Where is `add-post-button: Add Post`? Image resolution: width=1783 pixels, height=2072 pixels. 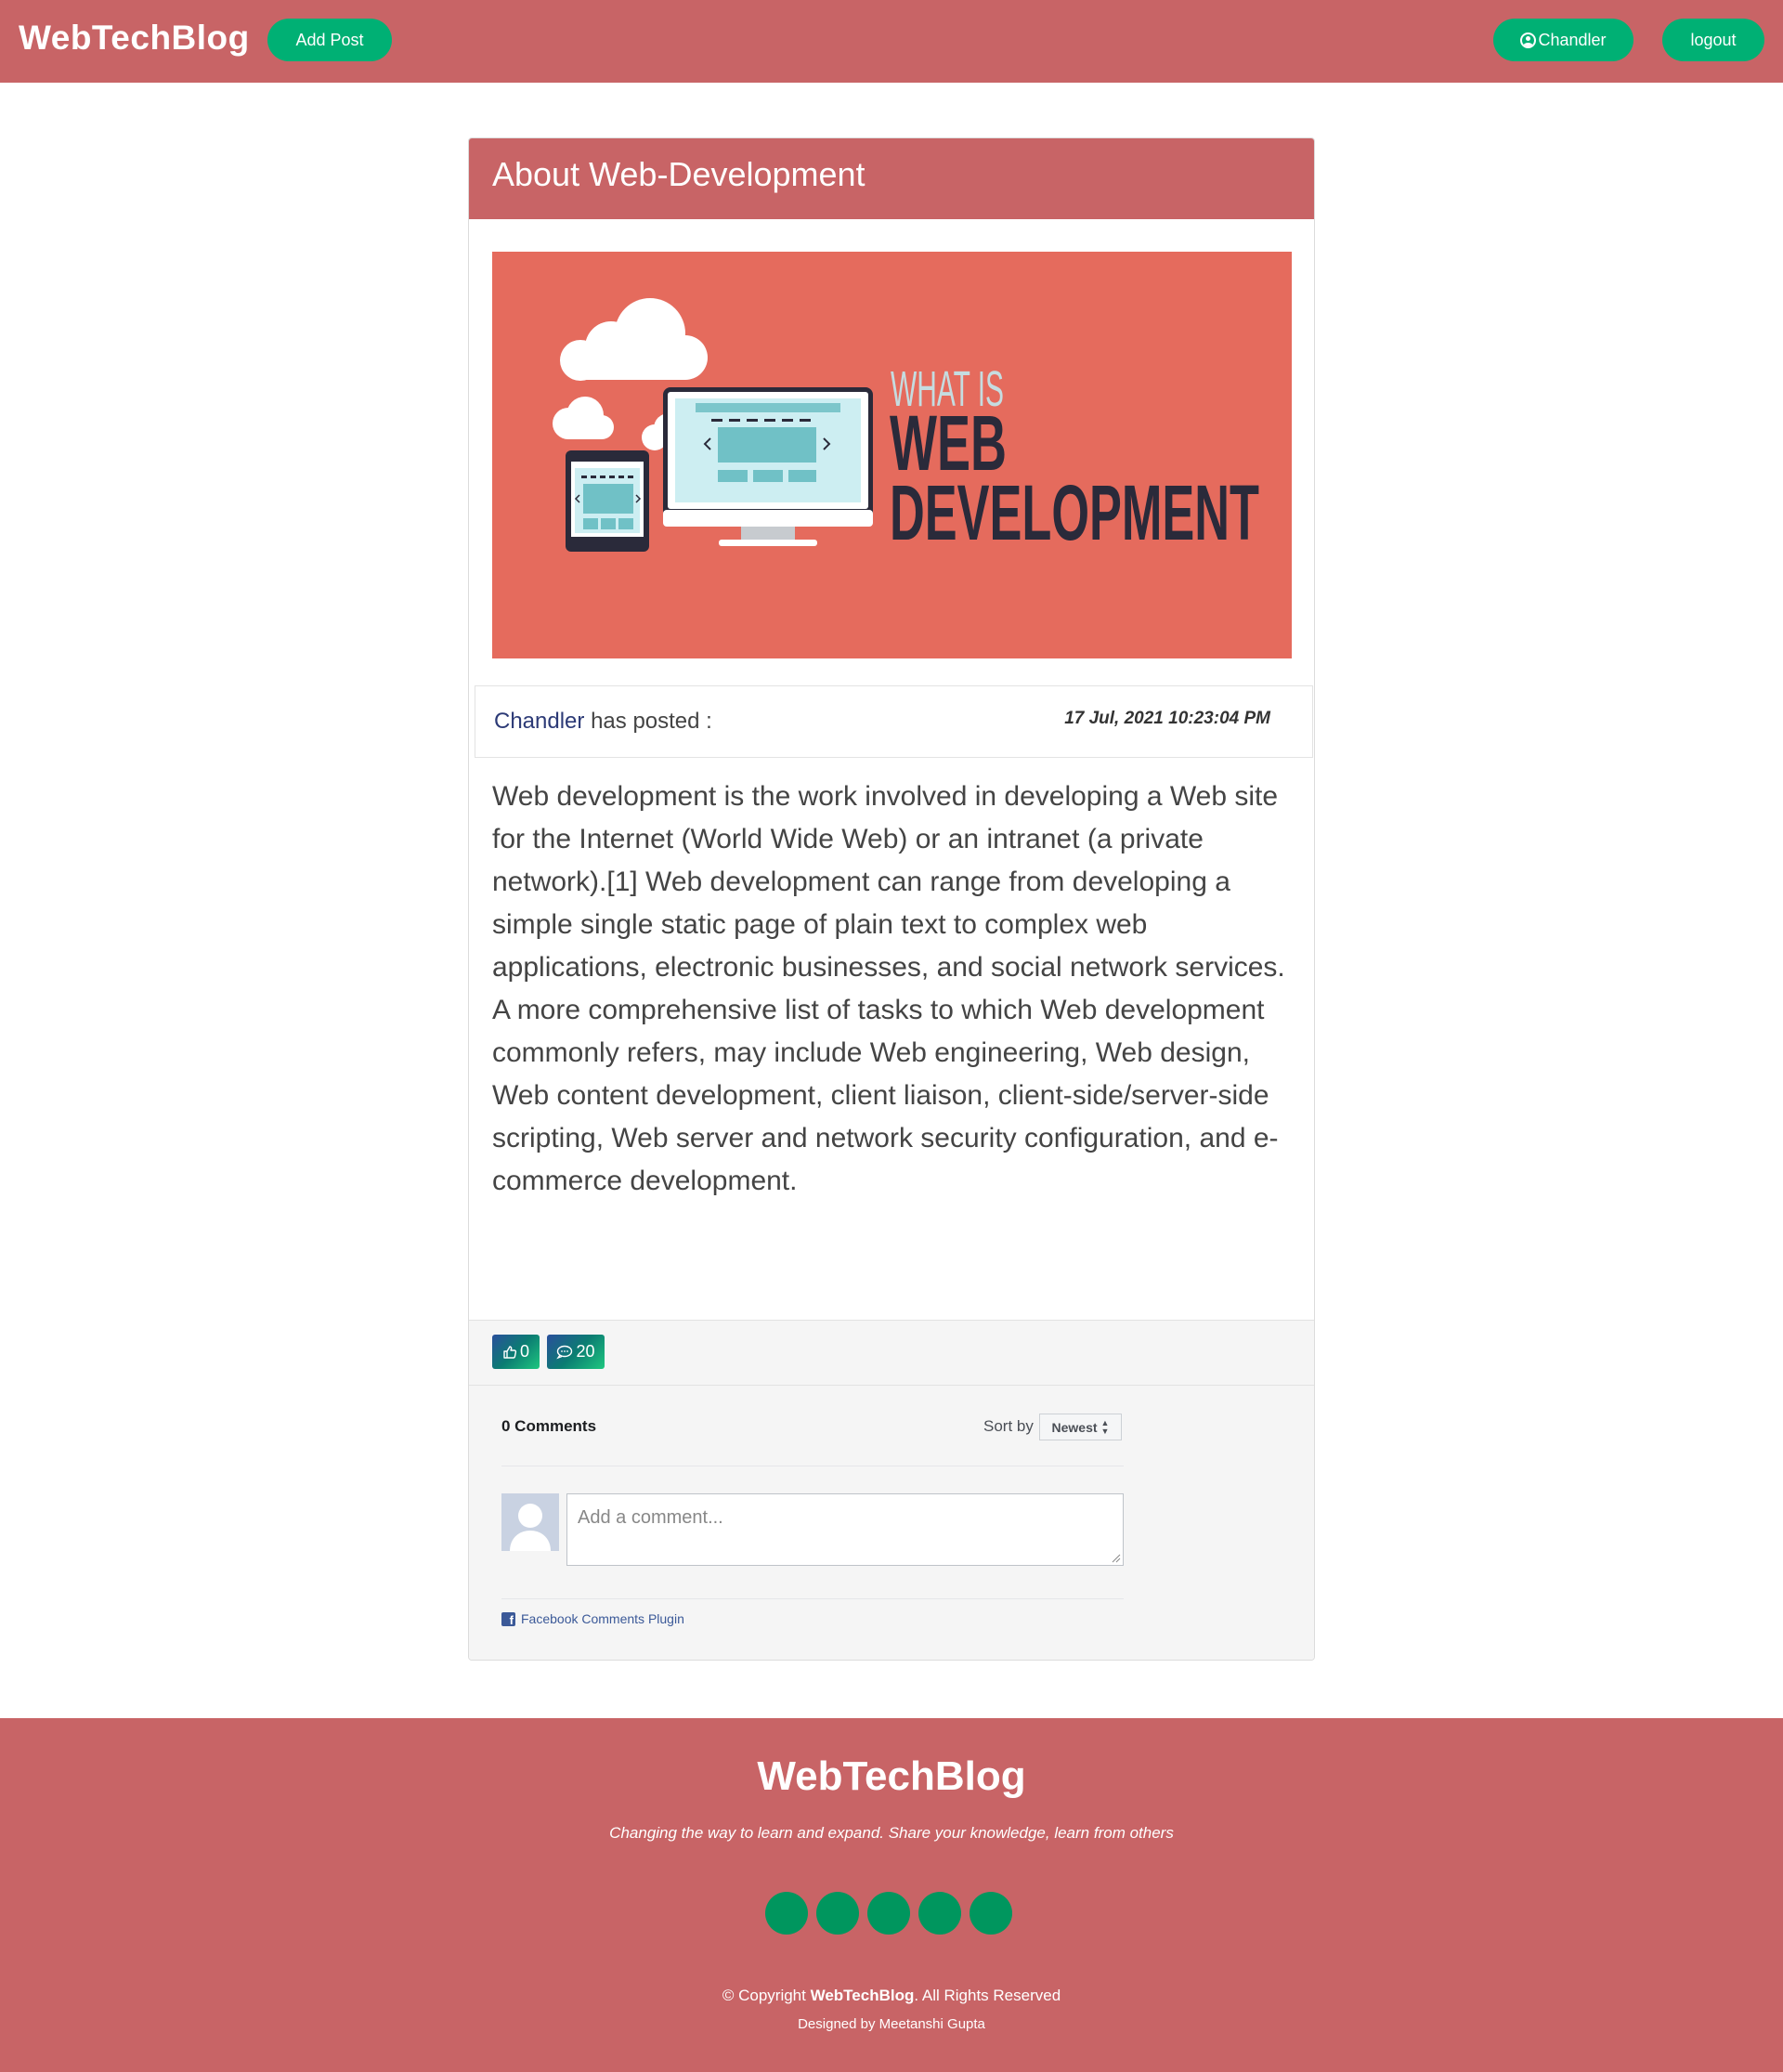
add-post-button: Add Post is located at coordinates (329, 40).